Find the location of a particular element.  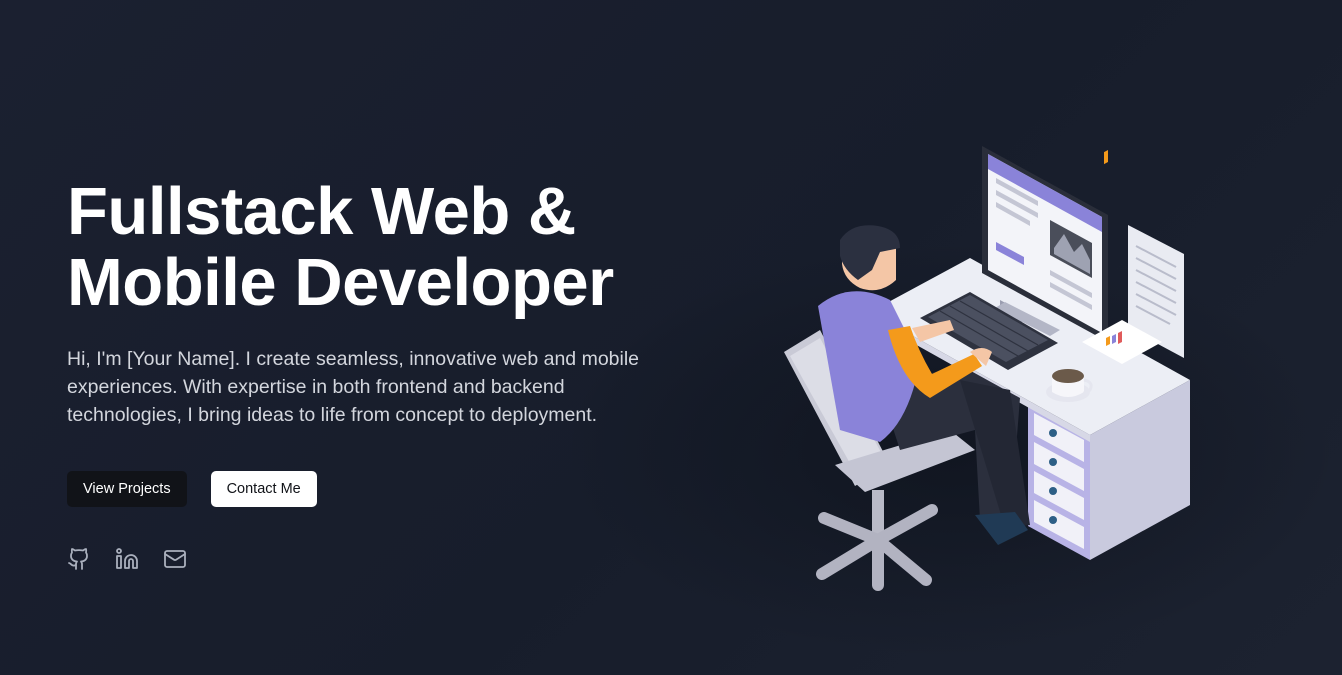

headline-line-2: Mobile Developer is located at coordinates (340, 282).